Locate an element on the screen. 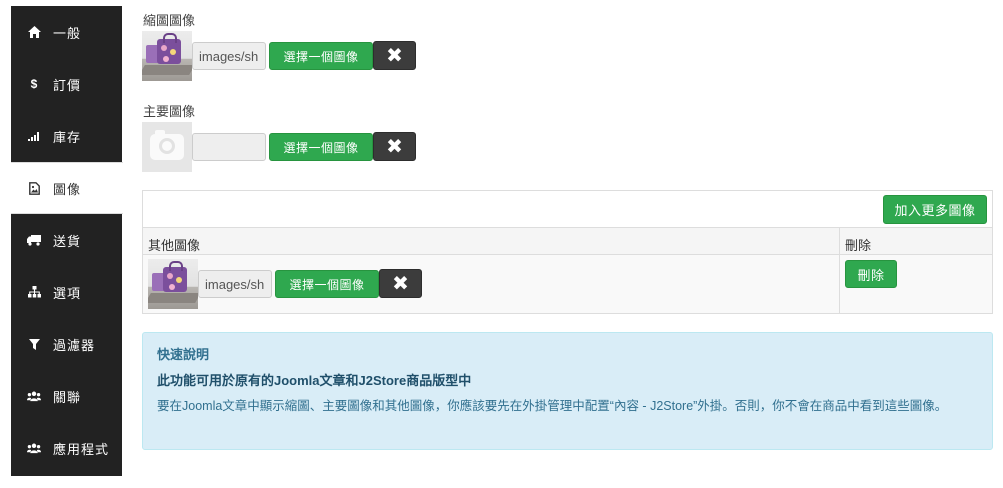  sidebar: 一般 $ 訂價 庫存 圖像 送貨 選項 過濾器 關聯 應用程式 is located at coordinates (67, 241).